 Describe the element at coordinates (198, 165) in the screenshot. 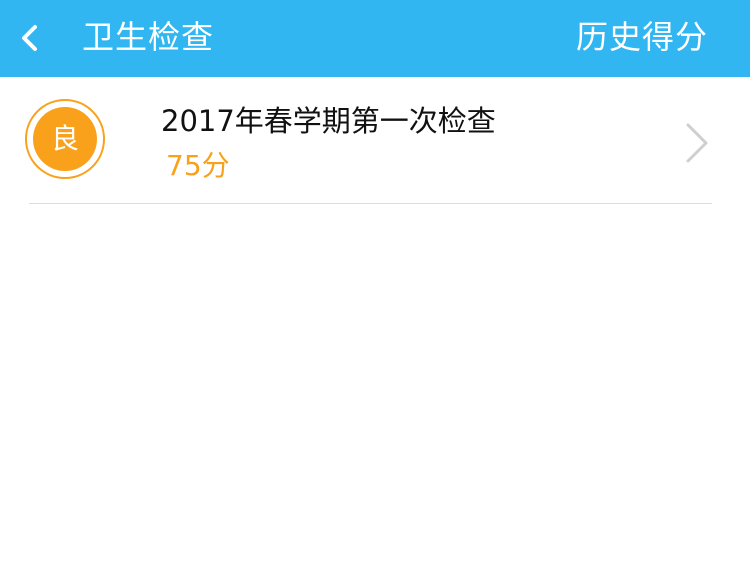

I see `inspection-score: 75分` at that location.